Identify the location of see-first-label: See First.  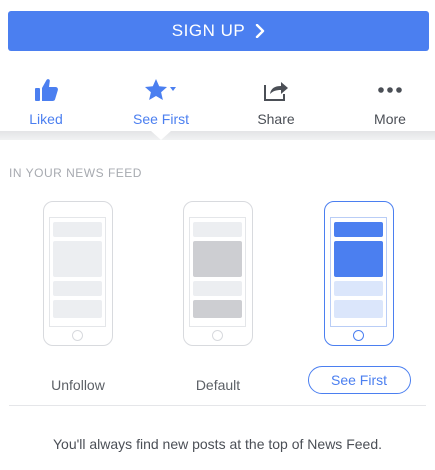
(160, 119).